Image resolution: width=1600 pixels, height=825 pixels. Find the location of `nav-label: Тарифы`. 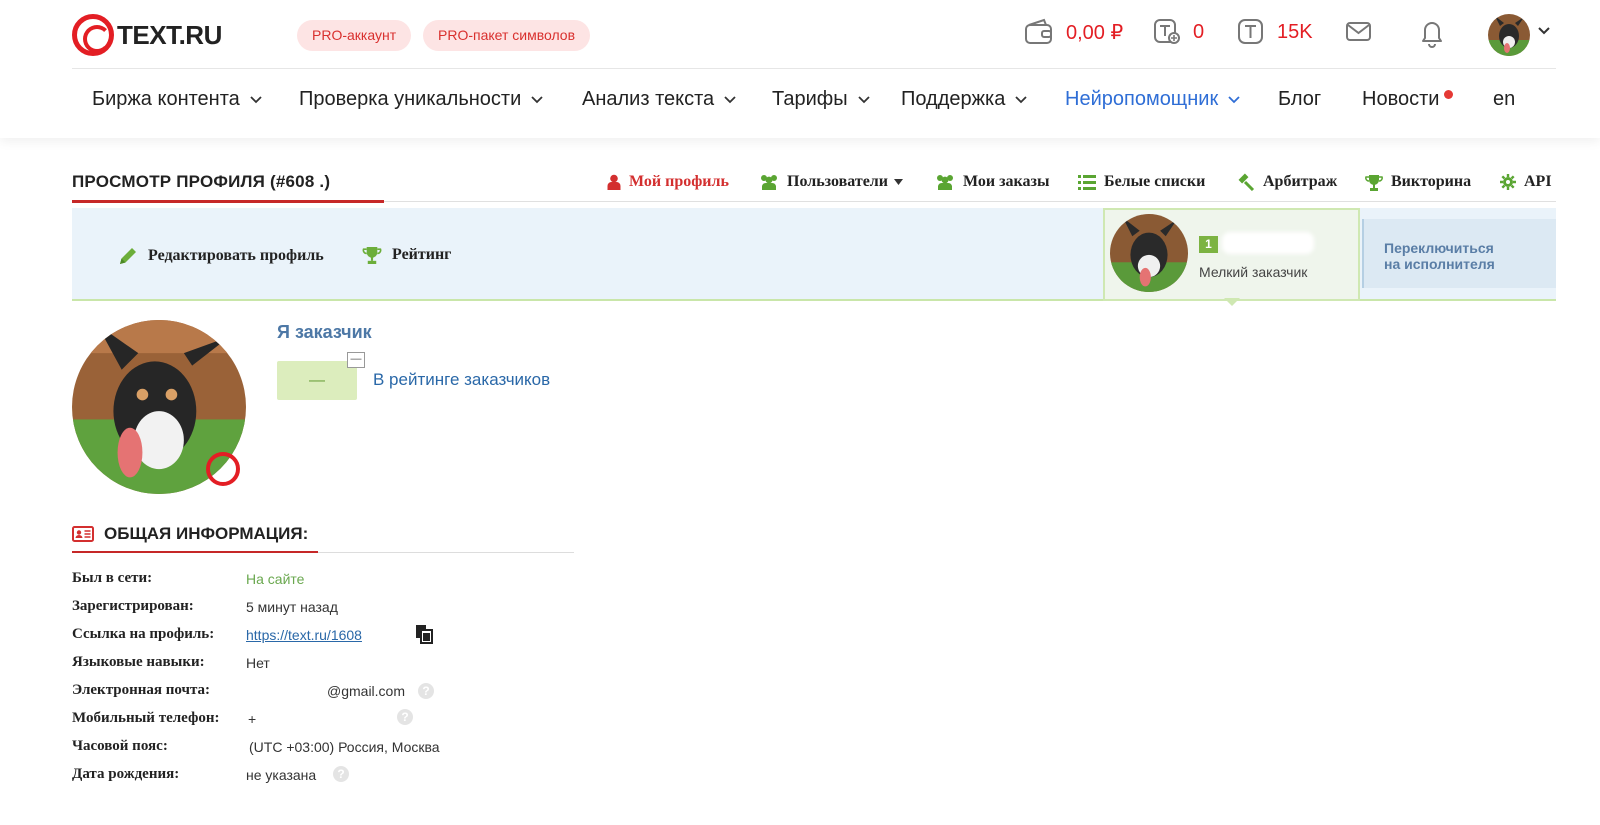

nav-label: Тарифы is located at coordinates (810, 99).